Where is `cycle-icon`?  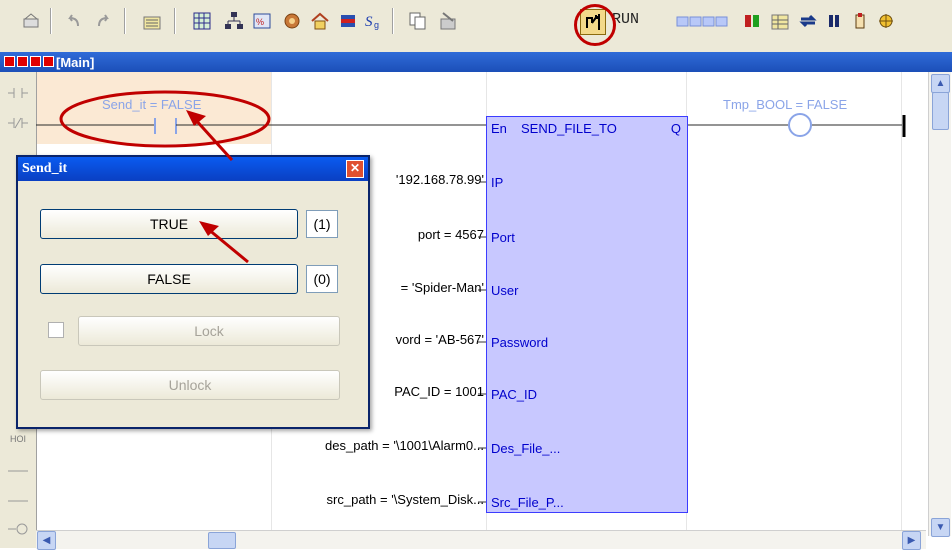 cycle-icon is located at coordinates (808, 21).